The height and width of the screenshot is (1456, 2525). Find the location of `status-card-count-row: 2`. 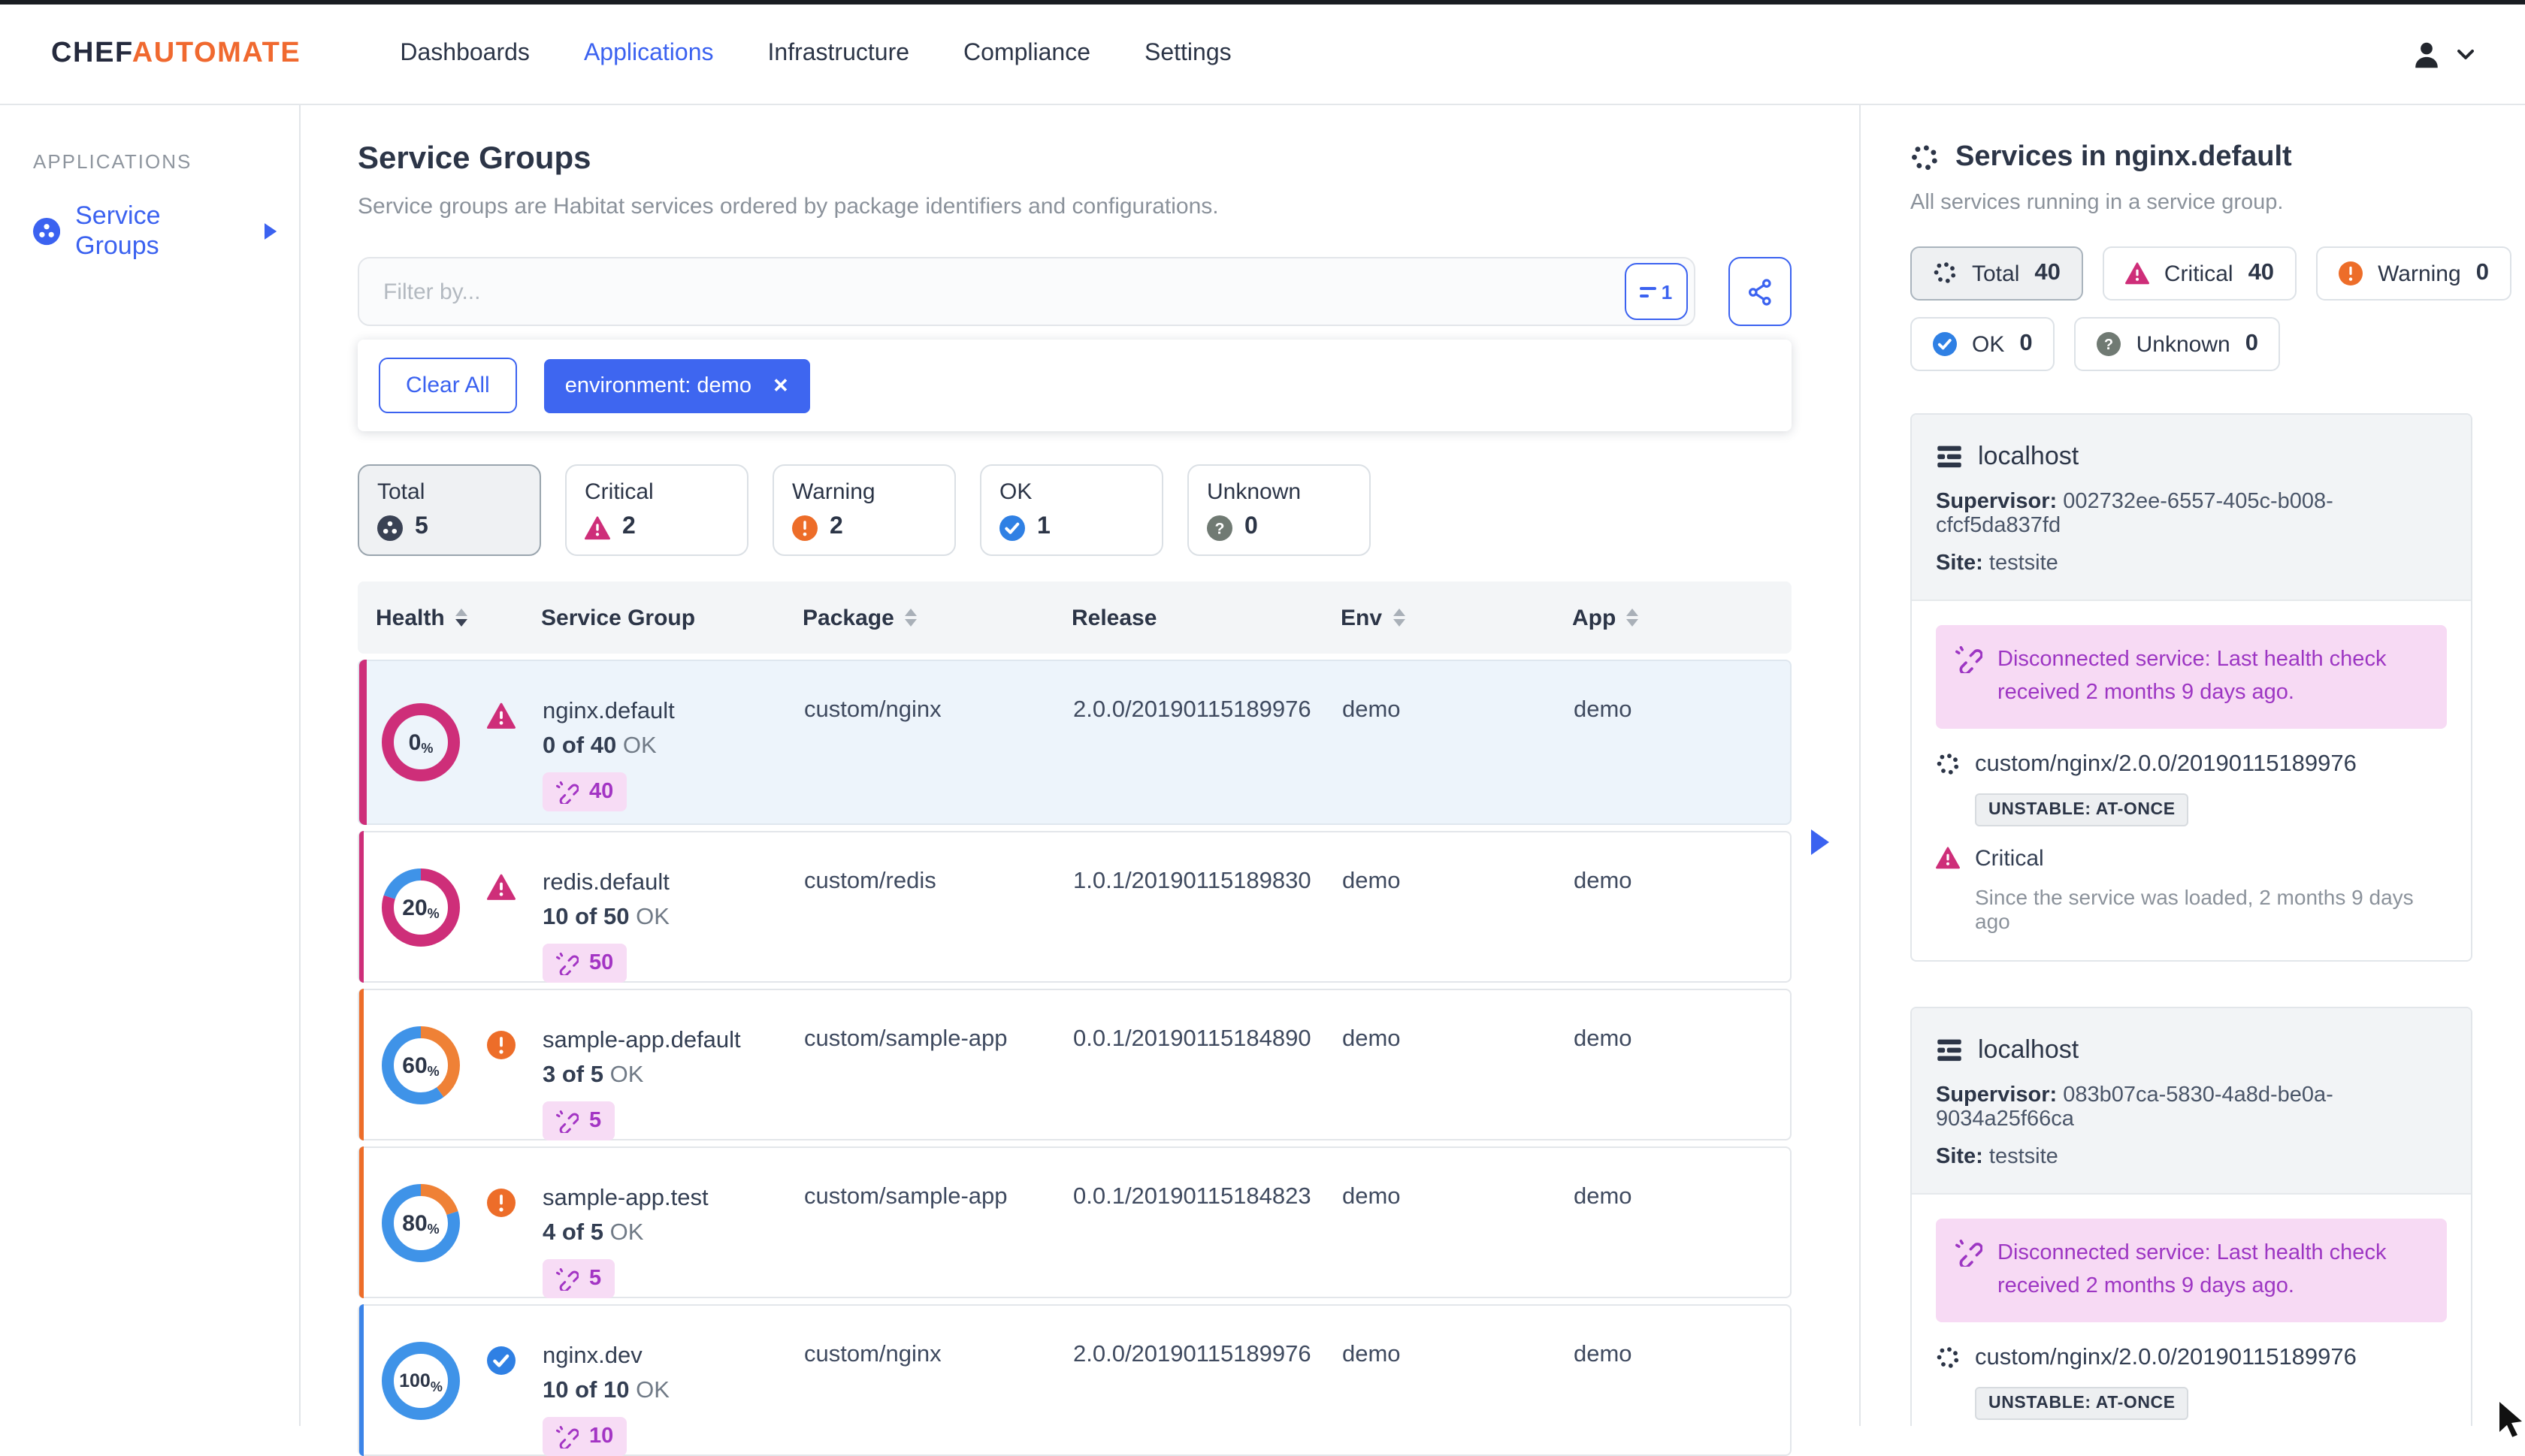

status-card-count-row: 2 is located at coordinates (864, 527).